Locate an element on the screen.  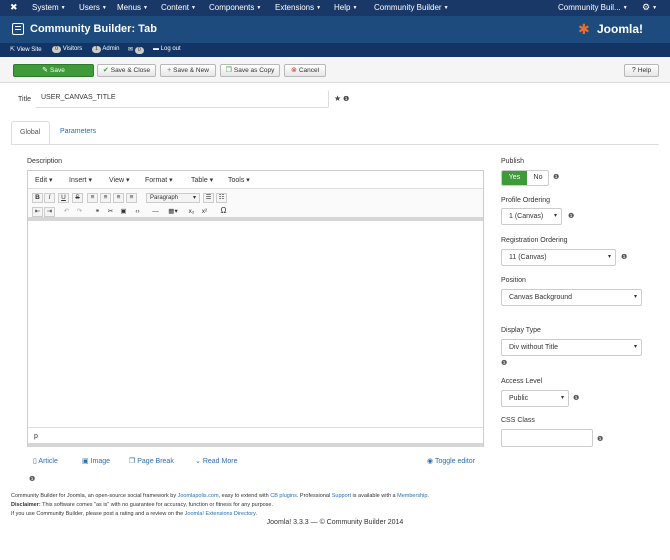
omega-icon: Ω is located at coordinates (223, 211).